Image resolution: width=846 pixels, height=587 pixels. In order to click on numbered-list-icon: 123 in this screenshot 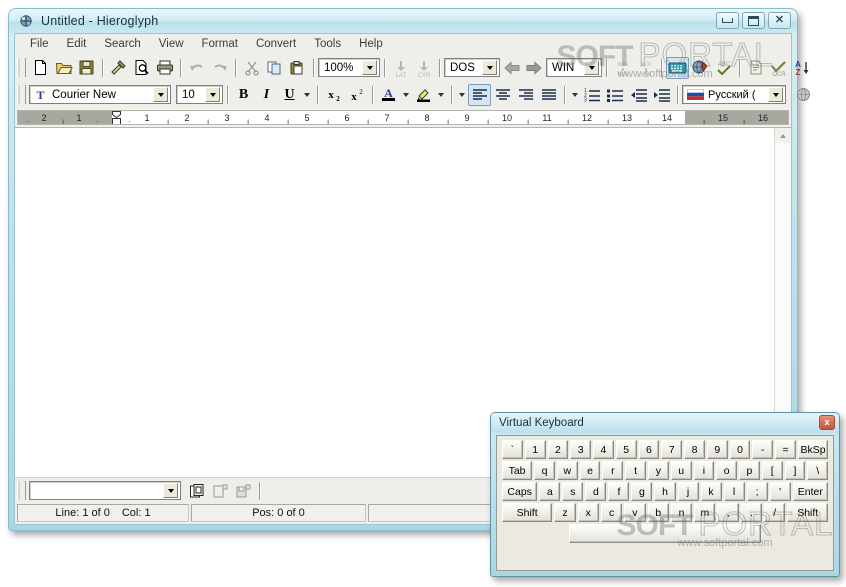, I will do `click(592, 95)`.